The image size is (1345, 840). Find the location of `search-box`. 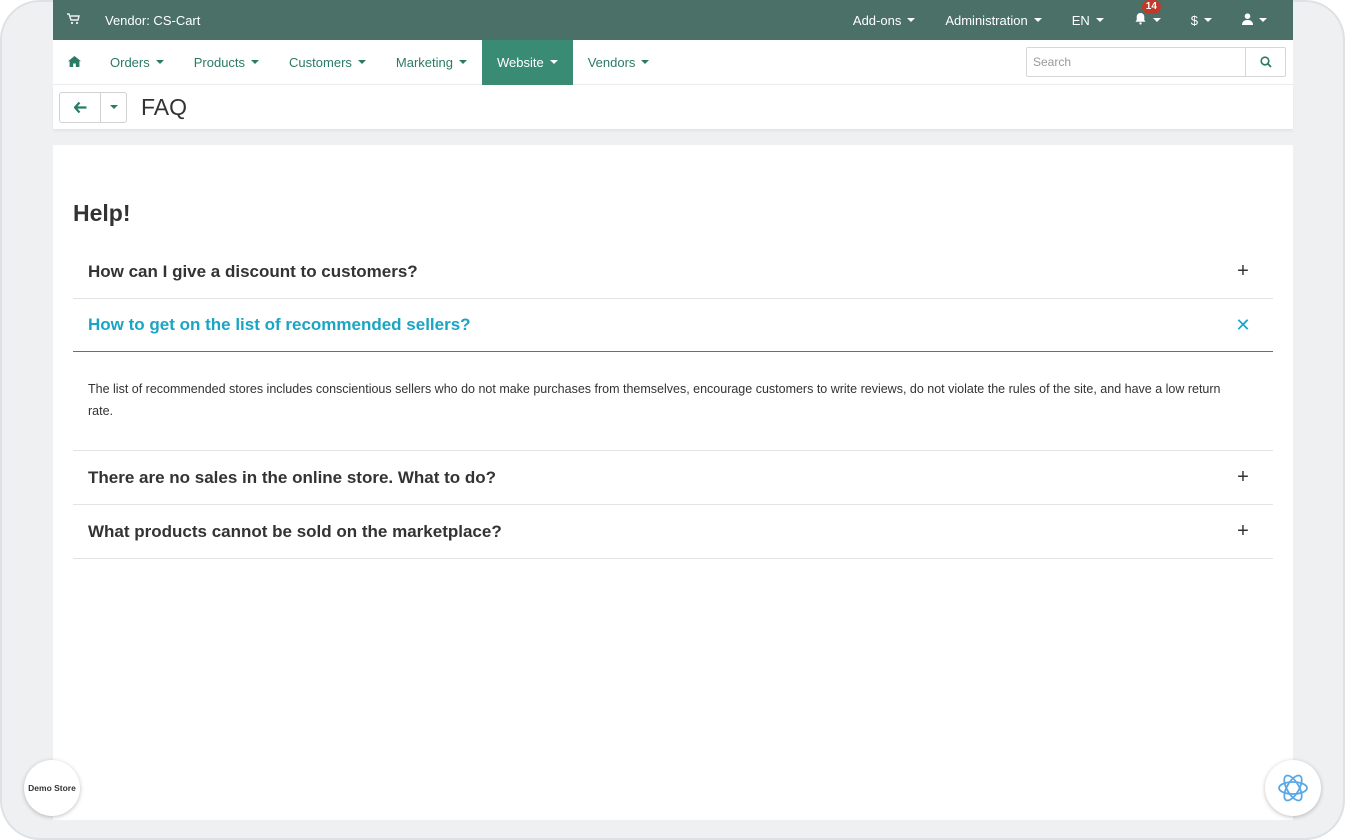

search-box is located at coordinates (1156, 62).